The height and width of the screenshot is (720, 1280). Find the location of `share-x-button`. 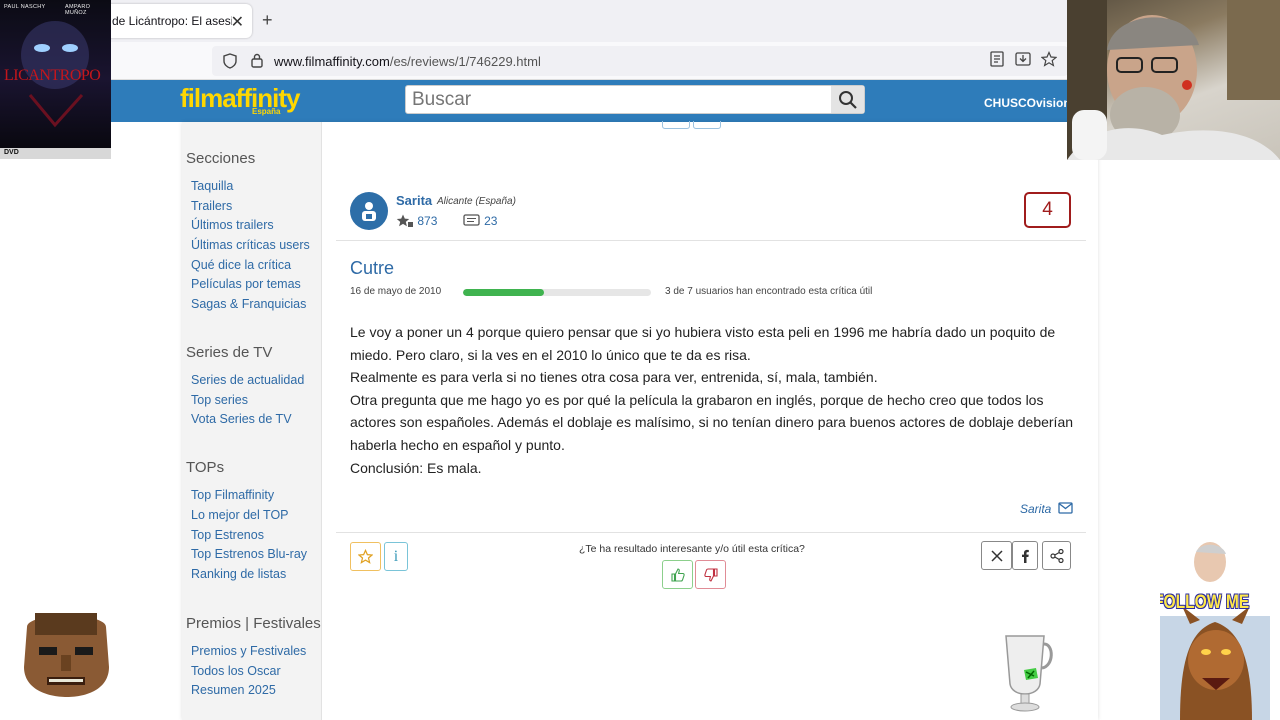

share-x-button is located at coordinates (996, 555).